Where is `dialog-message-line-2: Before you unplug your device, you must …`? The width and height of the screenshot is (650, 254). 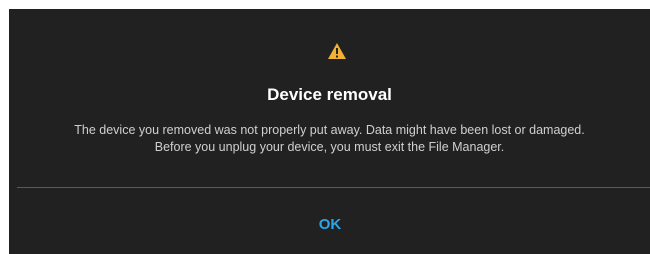 dialog-message-line-2: Before you unplug your device, you must … is located at coordinates (329, 147).